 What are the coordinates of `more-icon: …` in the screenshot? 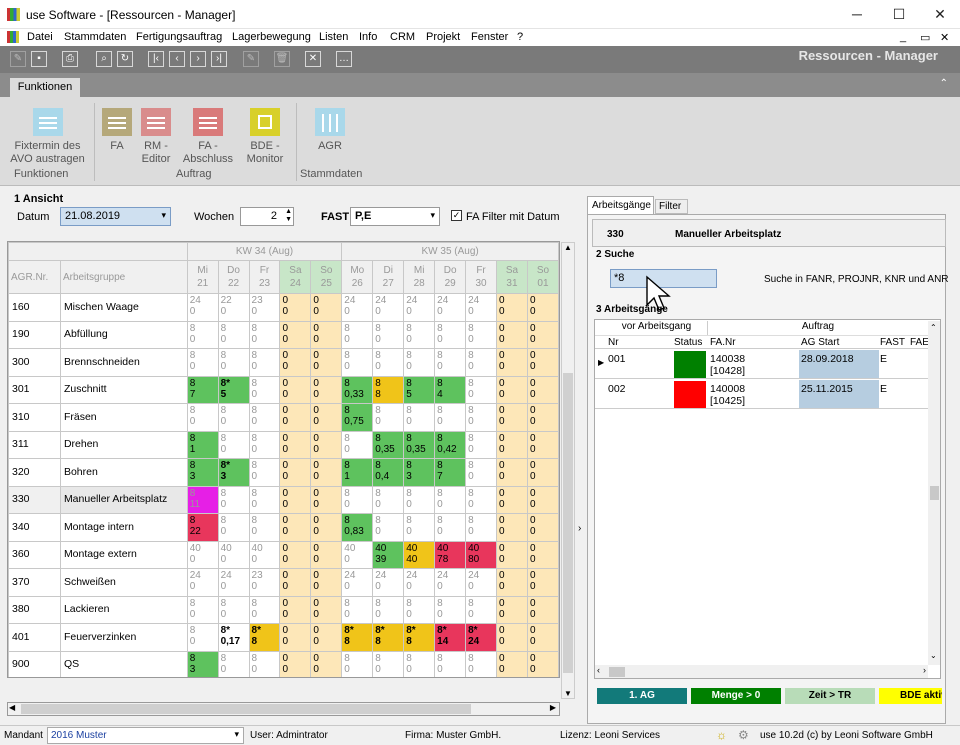 It's located at (344, 59).